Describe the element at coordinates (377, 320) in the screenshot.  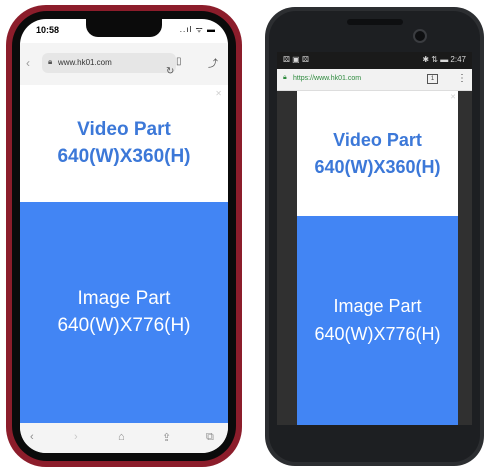
I see `image-part-block: Image Part 640(W)X776(H)` at that location.